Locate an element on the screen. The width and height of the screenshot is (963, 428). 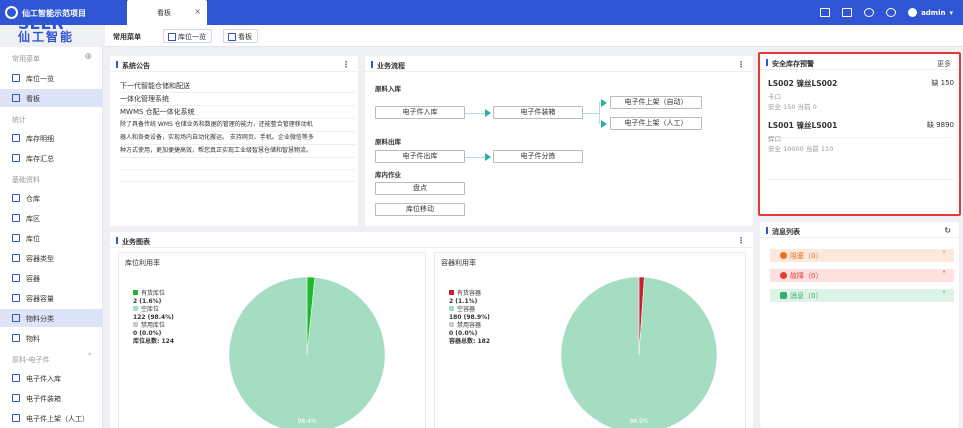
flow-box-electronic-sorting: 电子件分拣 is located at coordinates (538, 156).